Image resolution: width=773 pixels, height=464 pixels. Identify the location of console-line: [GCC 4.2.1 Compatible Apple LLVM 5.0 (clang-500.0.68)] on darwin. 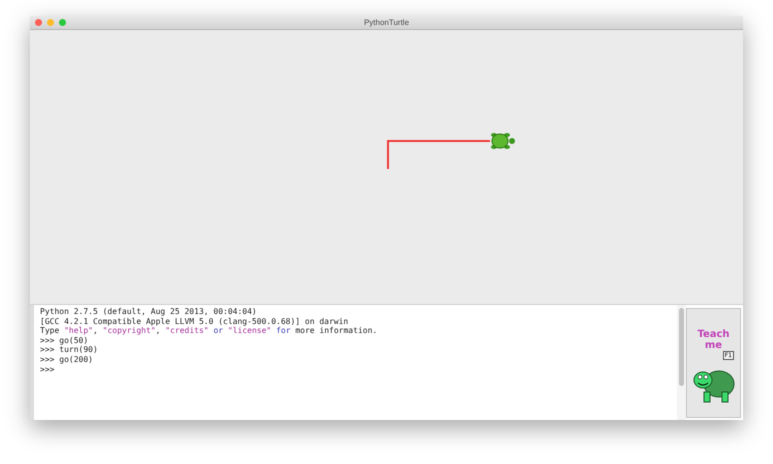
(195, 321).